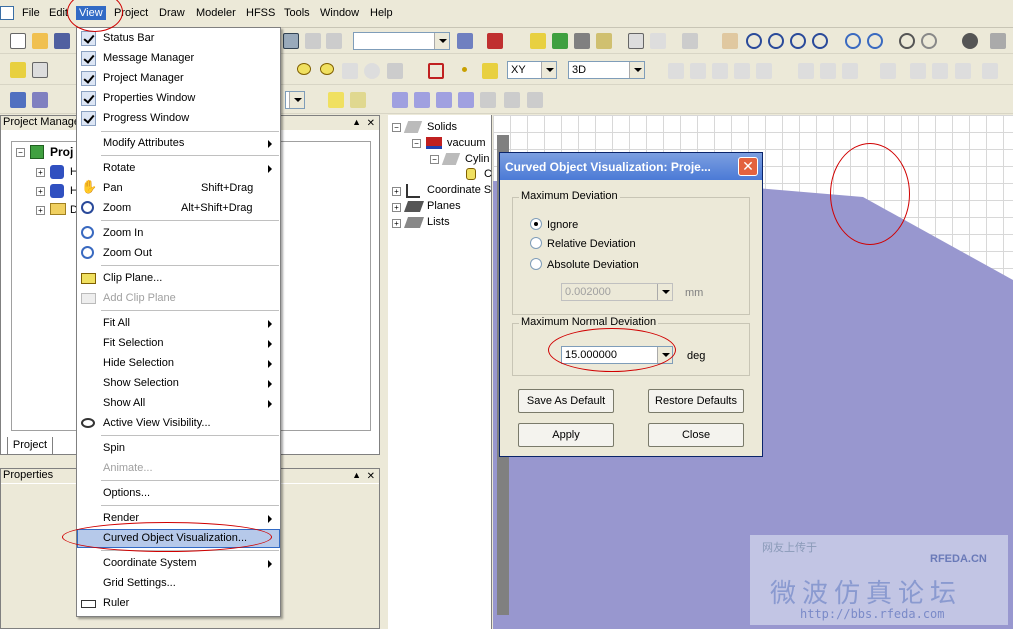  I want to click on record-icon, so click(495, 41).